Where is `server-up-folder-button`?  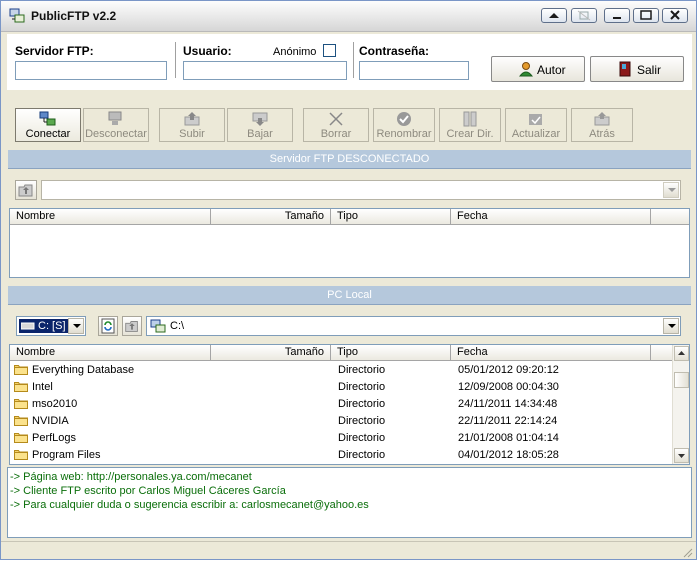
server-up-folder-button is located at coordinates (26, 190).